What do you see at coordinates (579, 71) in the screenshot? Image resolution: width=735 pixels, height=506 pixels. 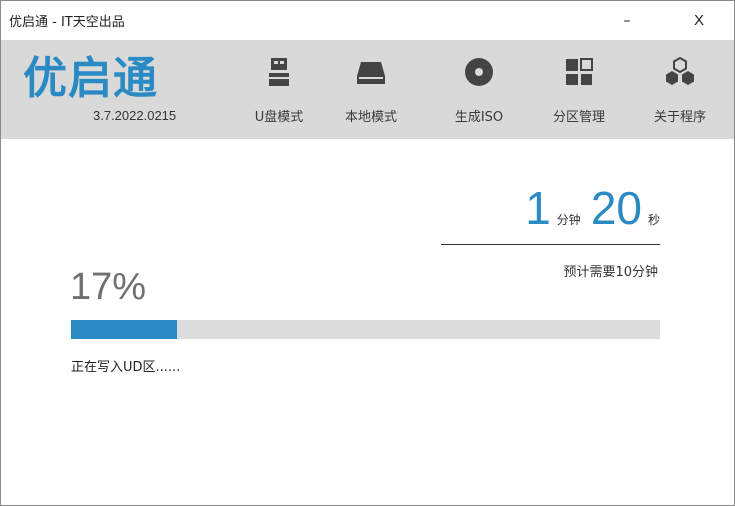 I see `partition-icon` at bounding box center [579, 71].